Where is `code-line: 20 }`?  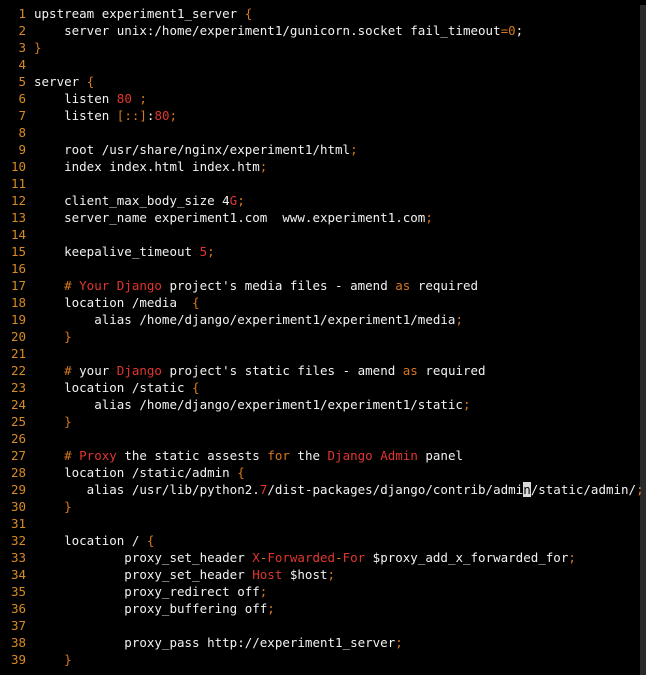
code-line: 20 } is located at coordinates (320, 336).